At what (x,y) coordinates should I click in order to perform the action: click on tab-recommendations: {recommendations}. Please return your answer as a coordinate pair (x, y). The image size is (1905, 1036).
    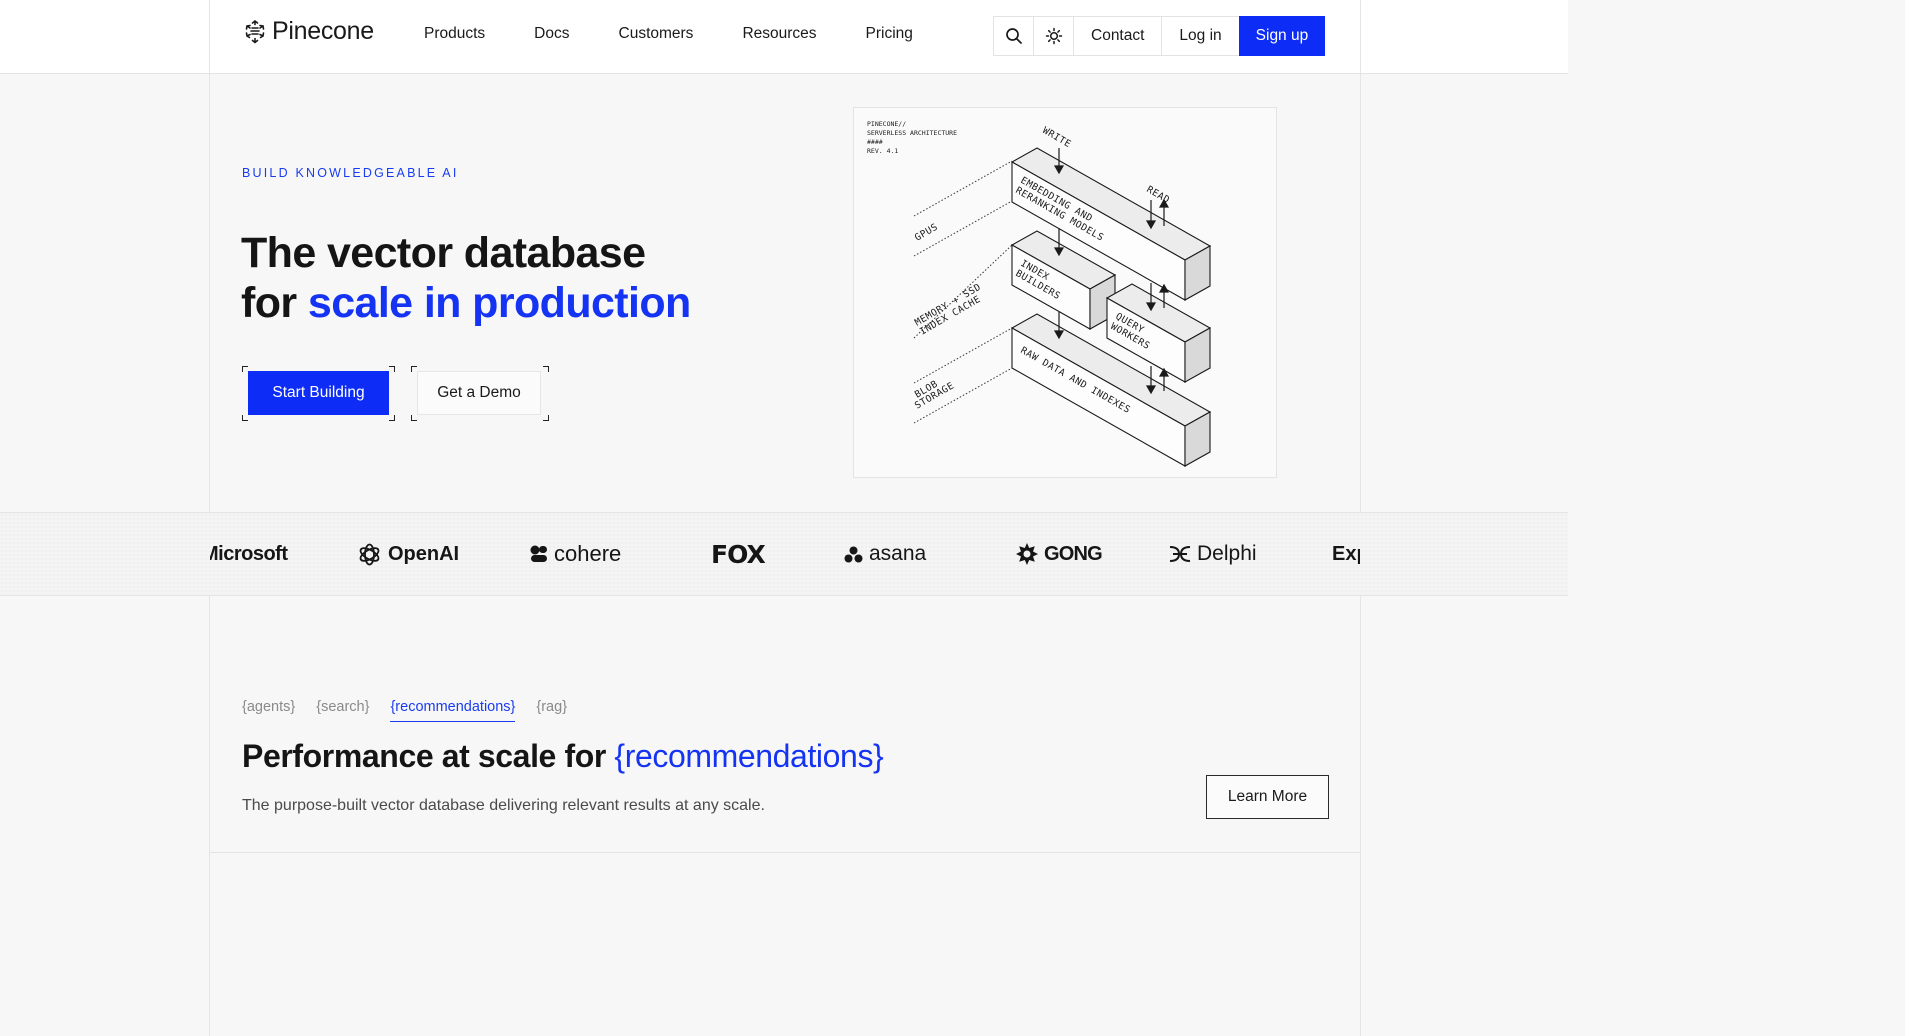
    Looking at the image, I should click on (452, 710).